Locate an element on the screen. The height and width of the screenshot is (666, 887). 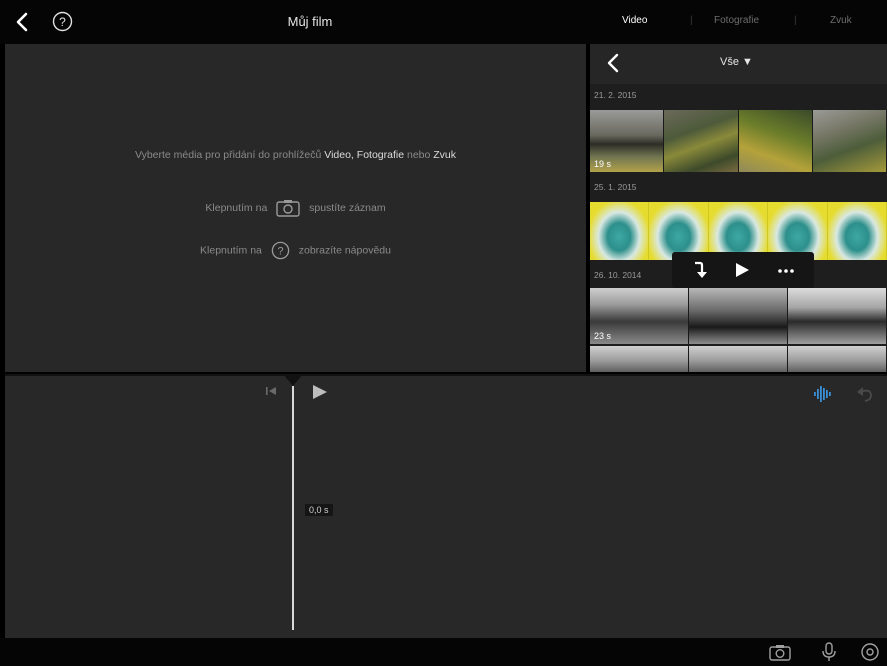
instruction-audio: Zvuk is located at coordinates (445, 155).